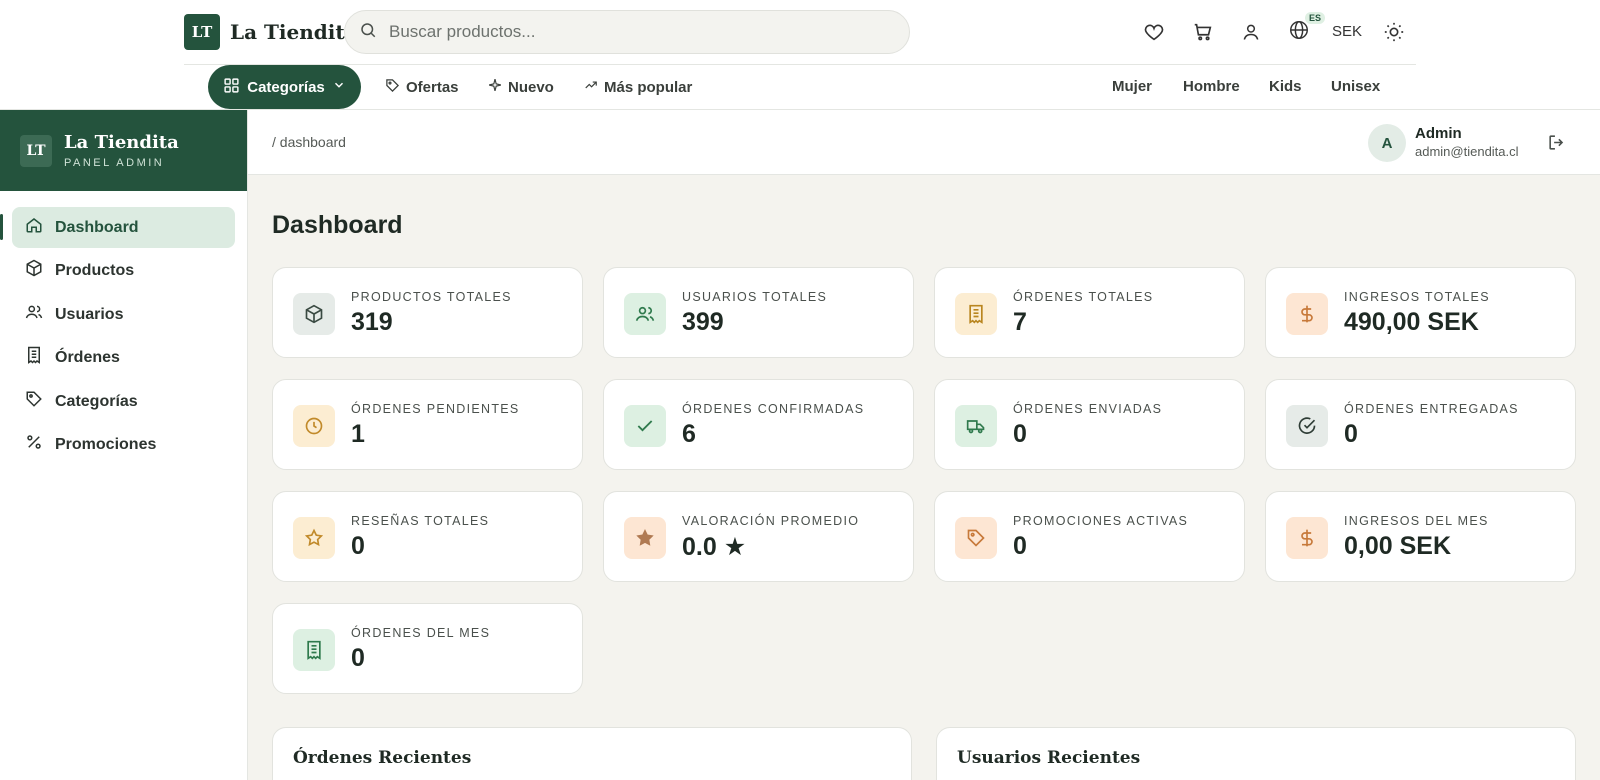  I want to click on home-icon, so click(34, 227).